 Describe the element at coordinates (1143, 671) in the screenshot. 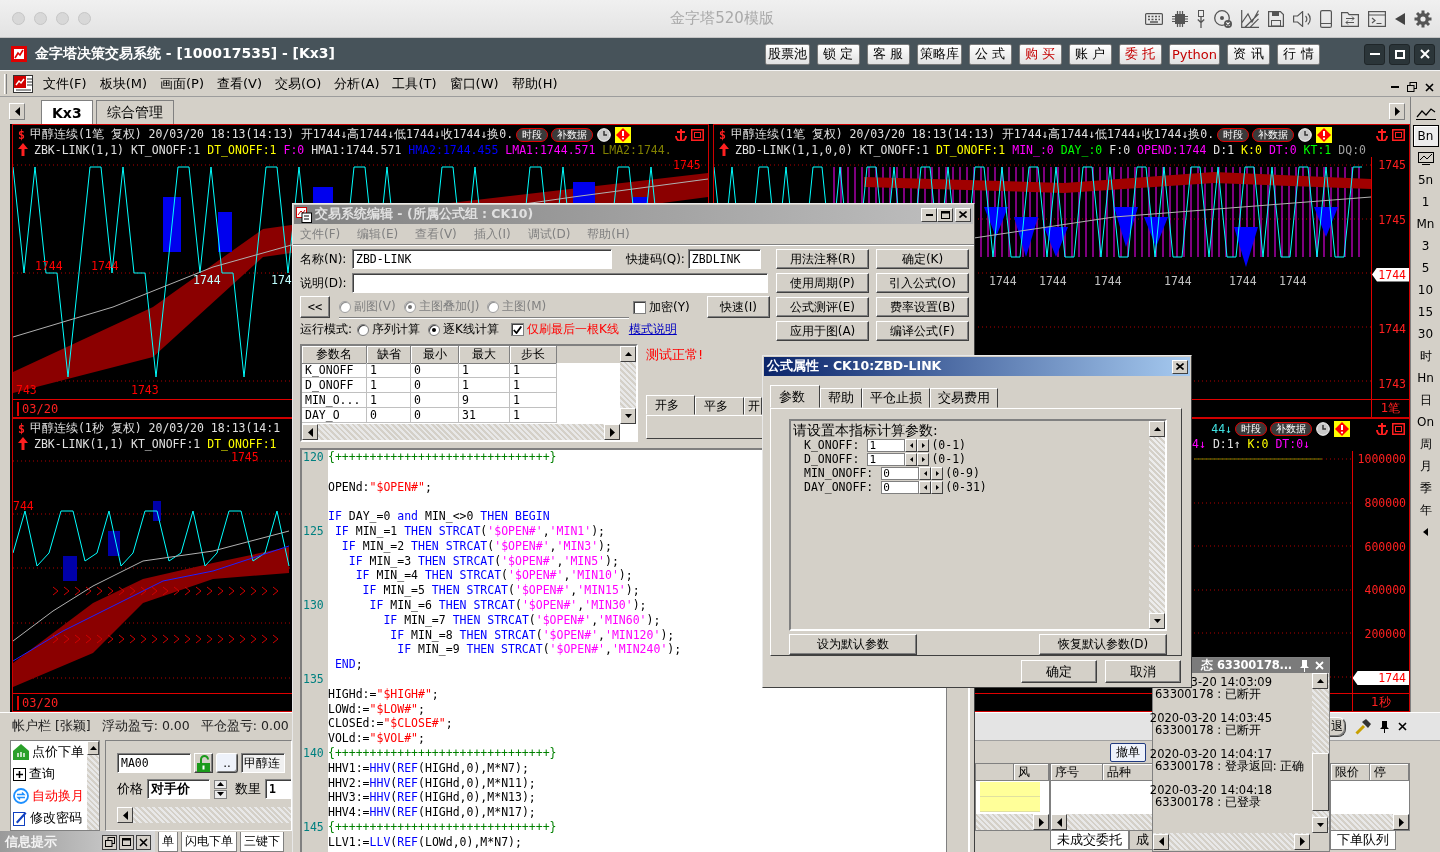

I see `dialog-button: 取消` at that location.